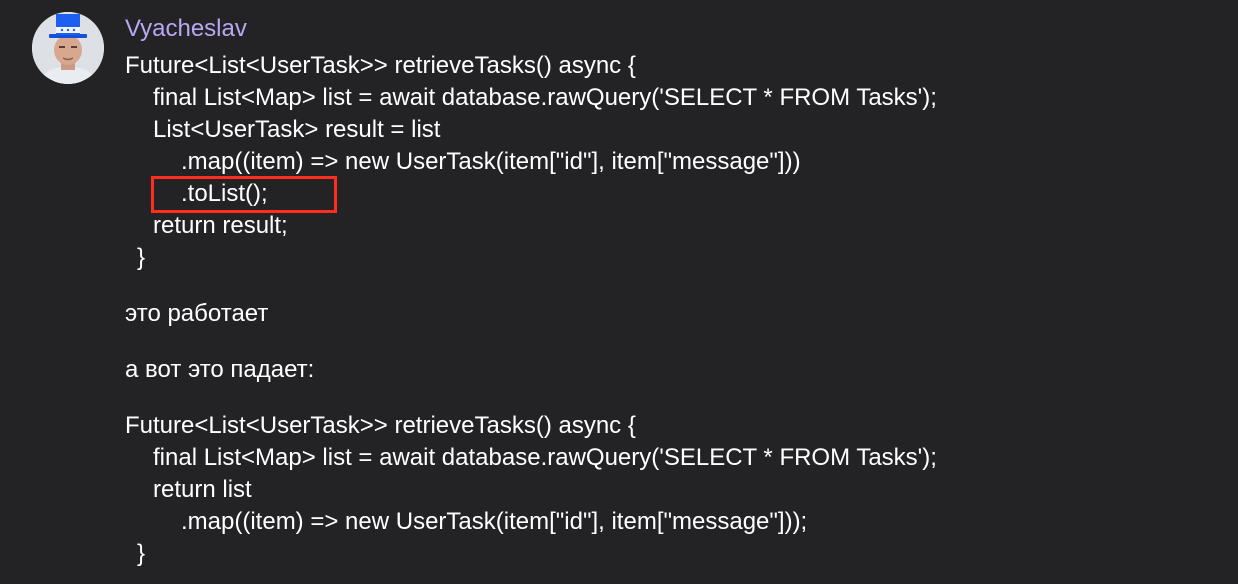 This screenshot has width=1238, height=584. Describe the element at coordinates (220, 225) in the screenshot. I see `code-line: return result;` at that location.